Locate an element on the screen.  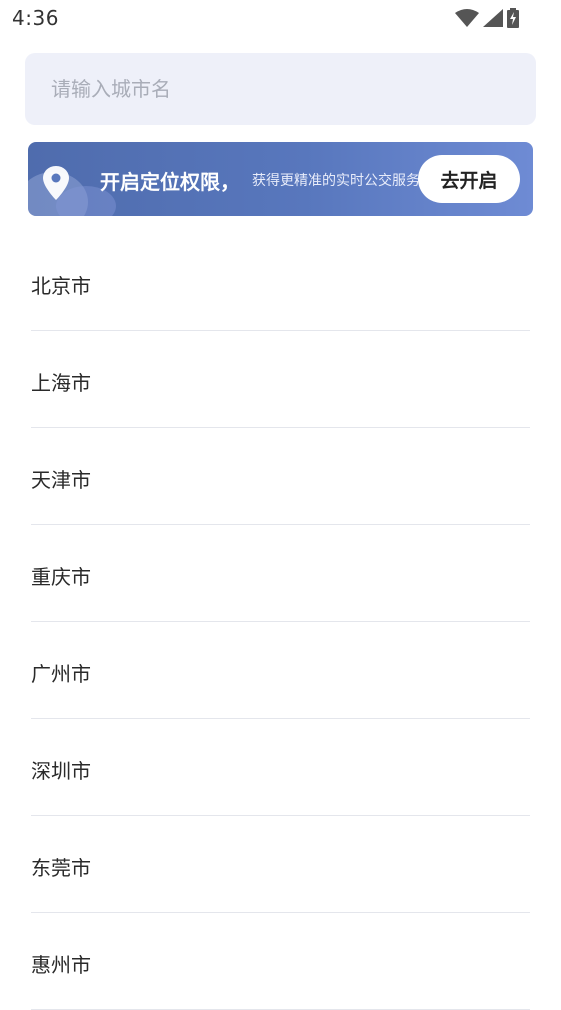
city-label: 广州市 is located at coordinates (61, 674).